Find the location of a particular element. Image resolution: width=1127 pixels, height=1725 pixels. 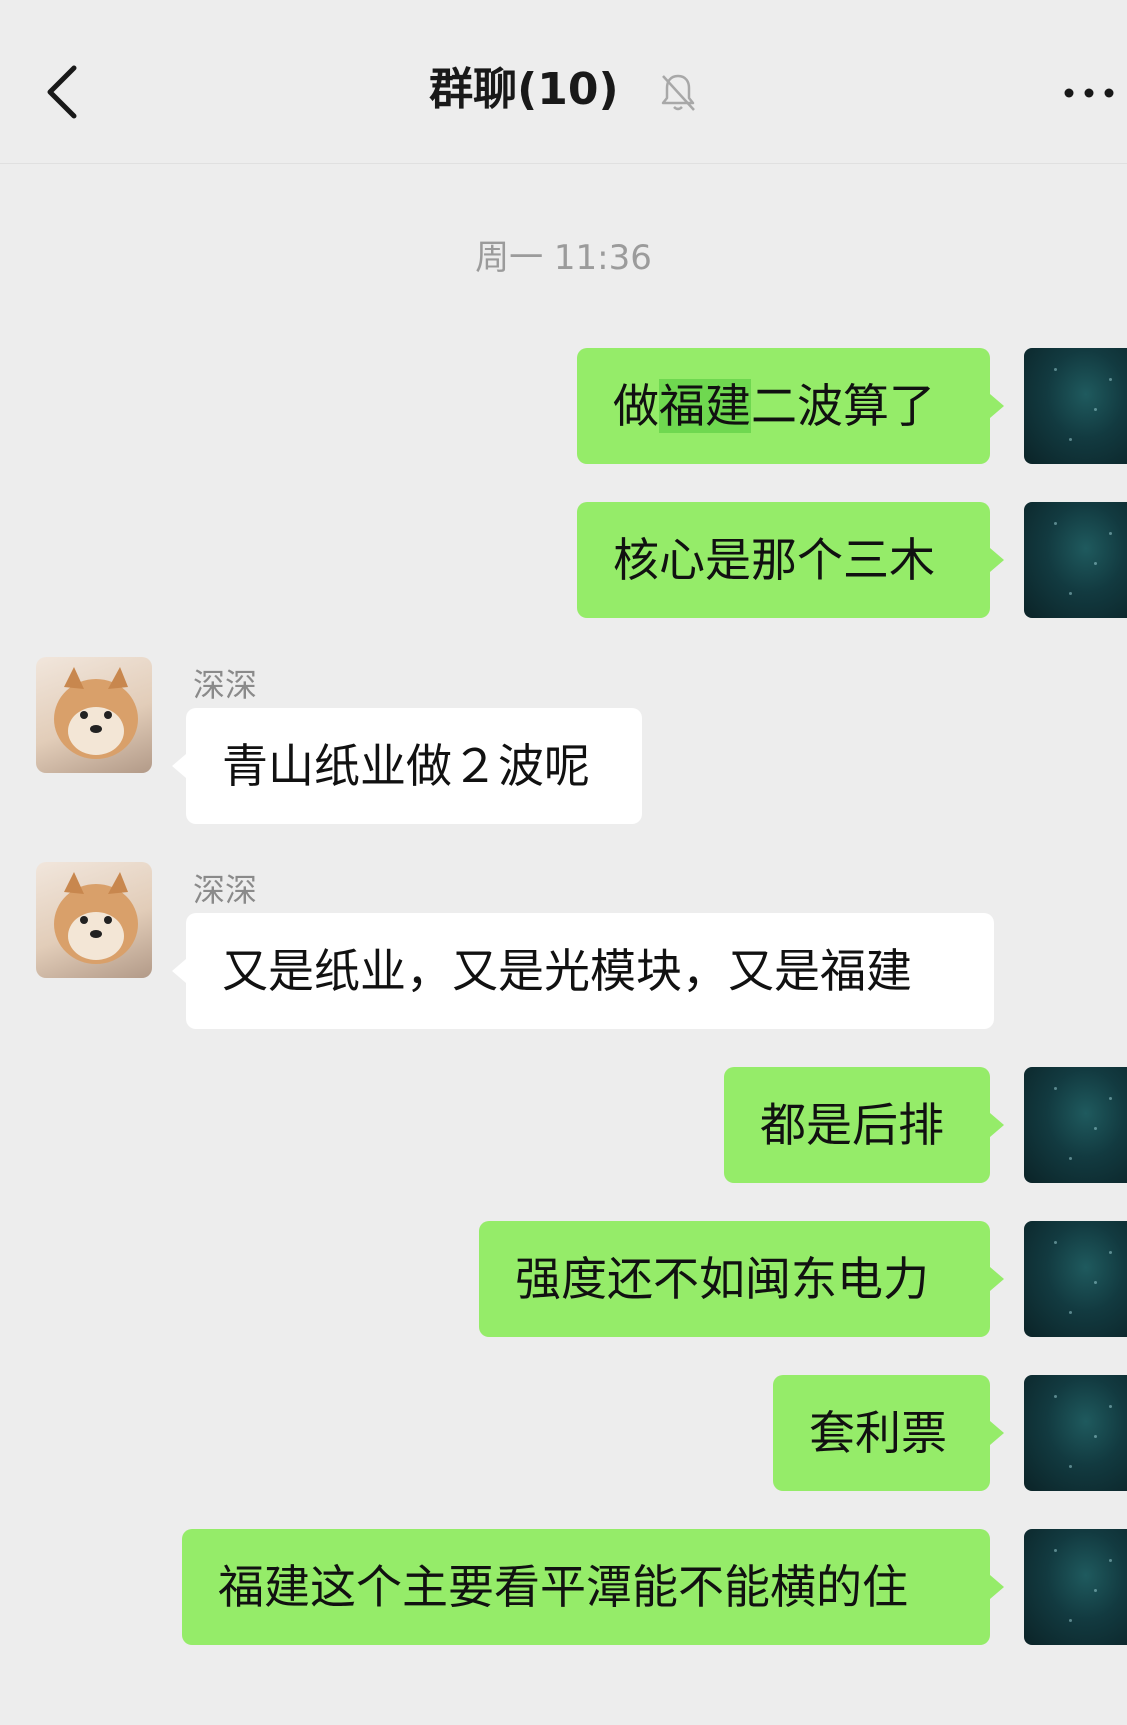

message-bubble: 套利票 is located at coordinates (881, 1433).